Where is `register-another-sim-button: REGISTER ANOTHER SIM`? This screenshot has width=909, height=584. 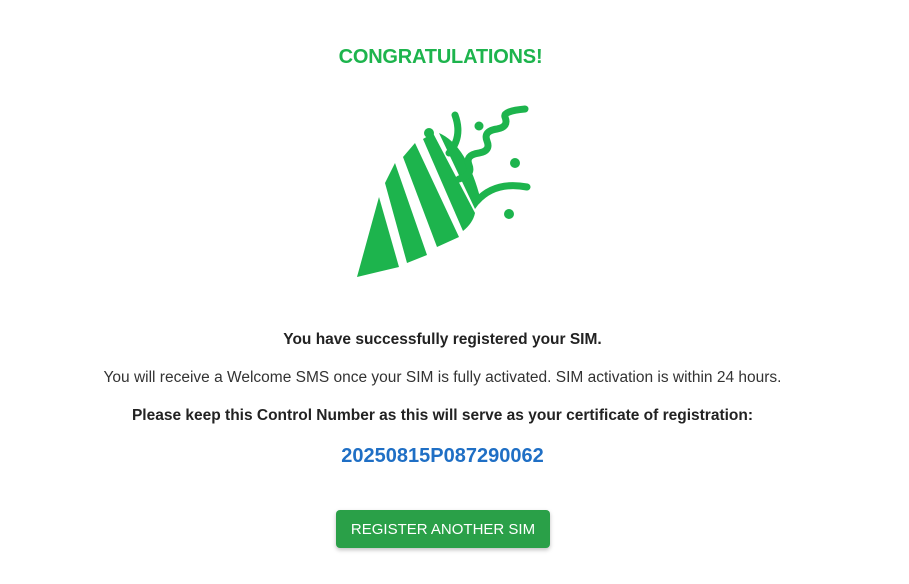 register-another-sim-button: REGISTER ANOTHER SIM is located at coordinates (443, 529).